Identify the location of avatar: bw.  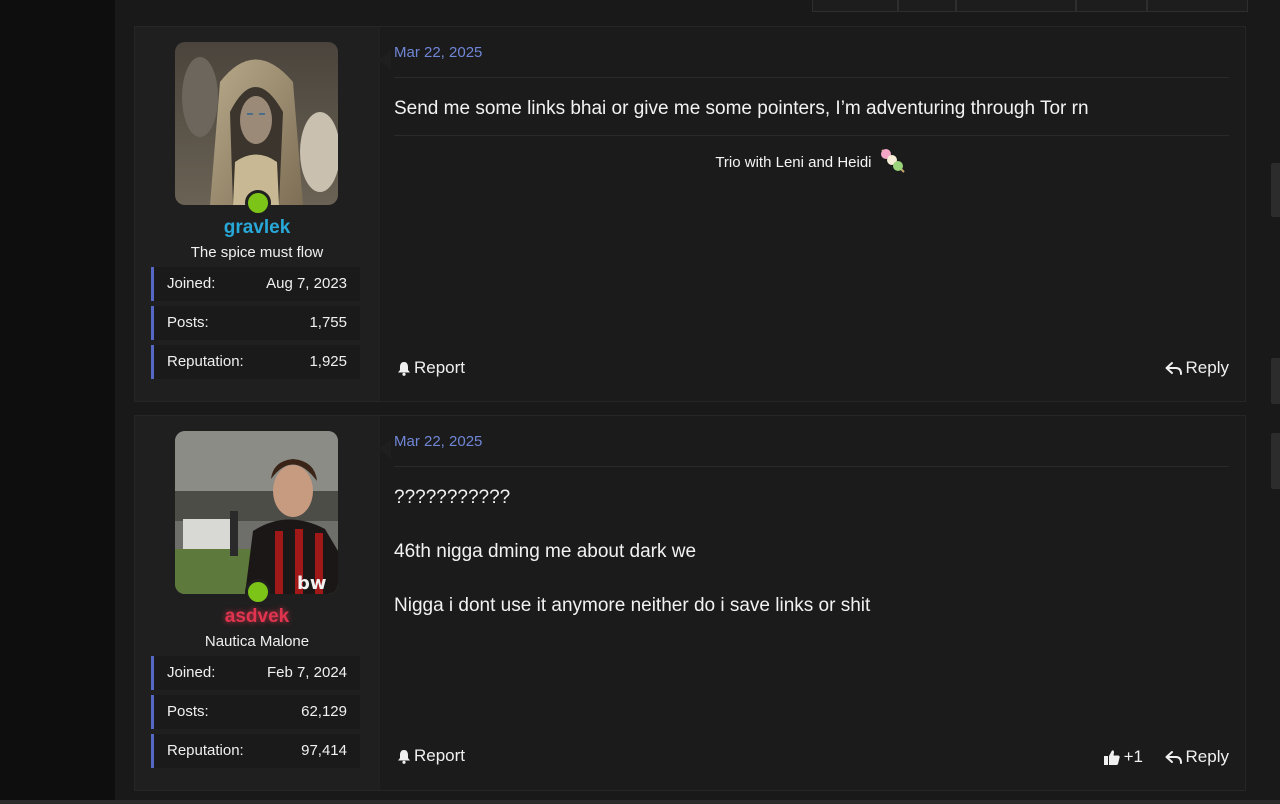
(256, 512).